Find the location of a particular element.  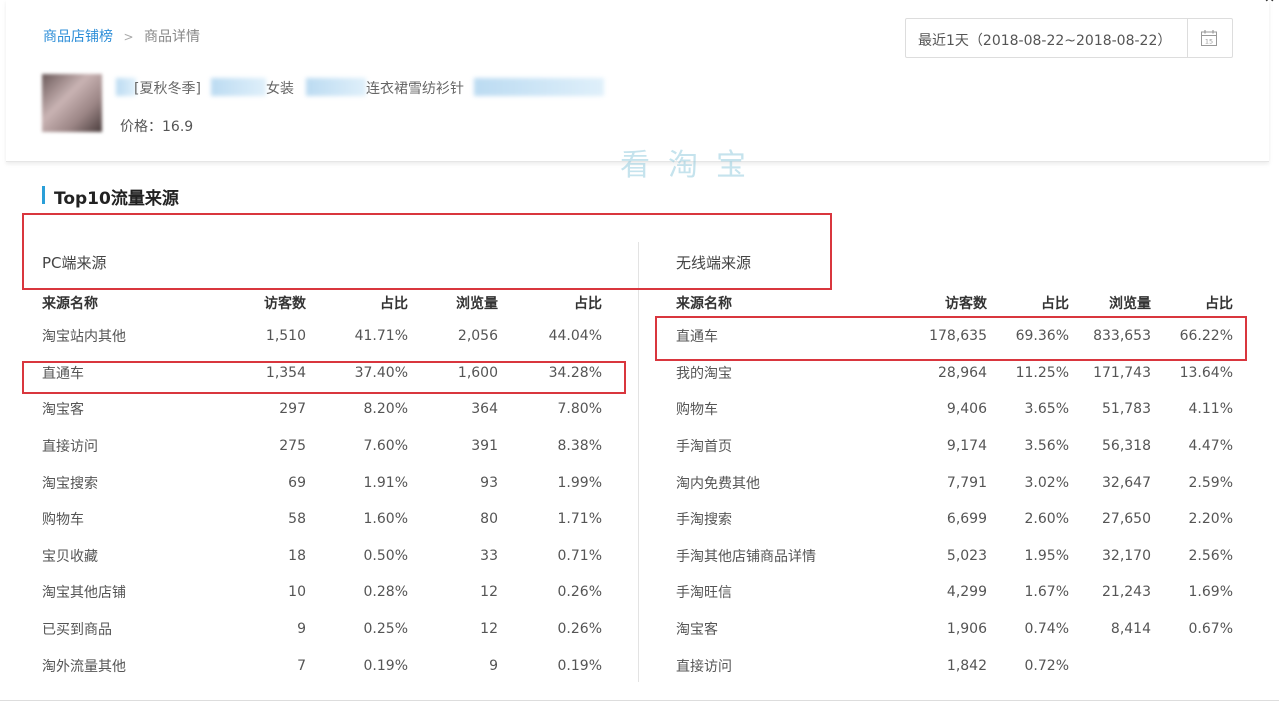

bottom-edge is located at coordinates (639, 704).